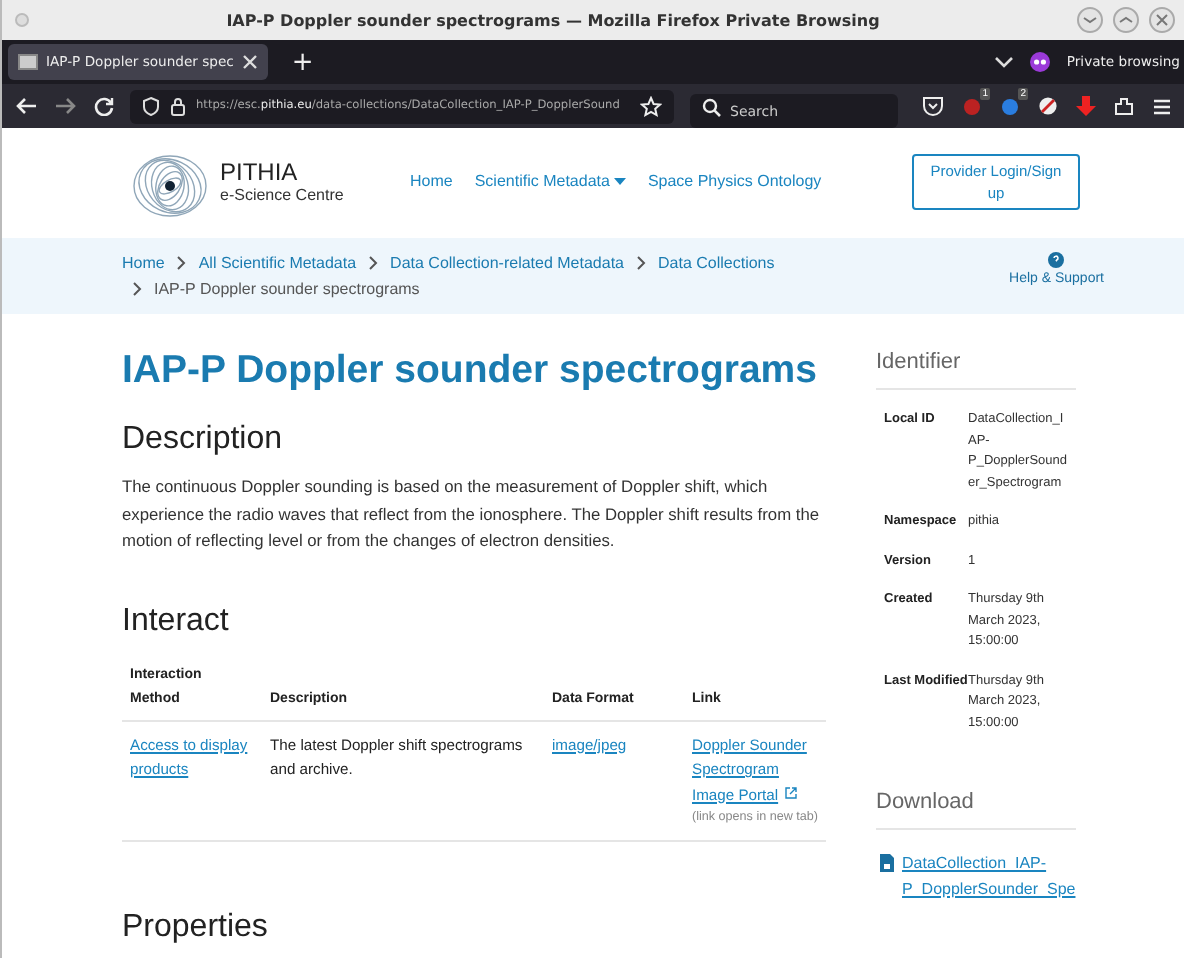 This screenshot has width=1184, height=958. What do you see at coordinates (712, 107) in the screenshot?
I see `search-icon` at bounding box center [712, 107].